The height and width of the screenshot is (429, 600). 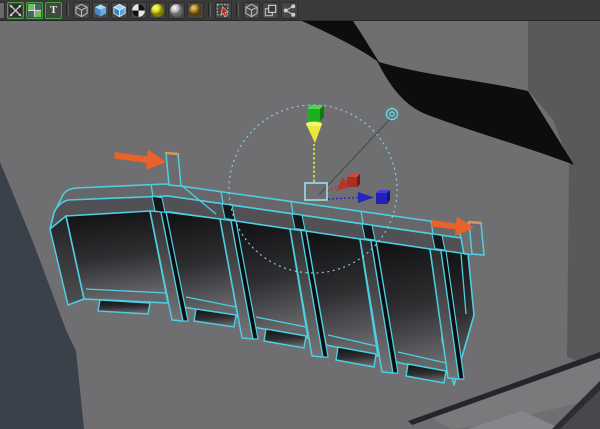 I want to click on text-tool-icon: T, so click(x=53, y=10).